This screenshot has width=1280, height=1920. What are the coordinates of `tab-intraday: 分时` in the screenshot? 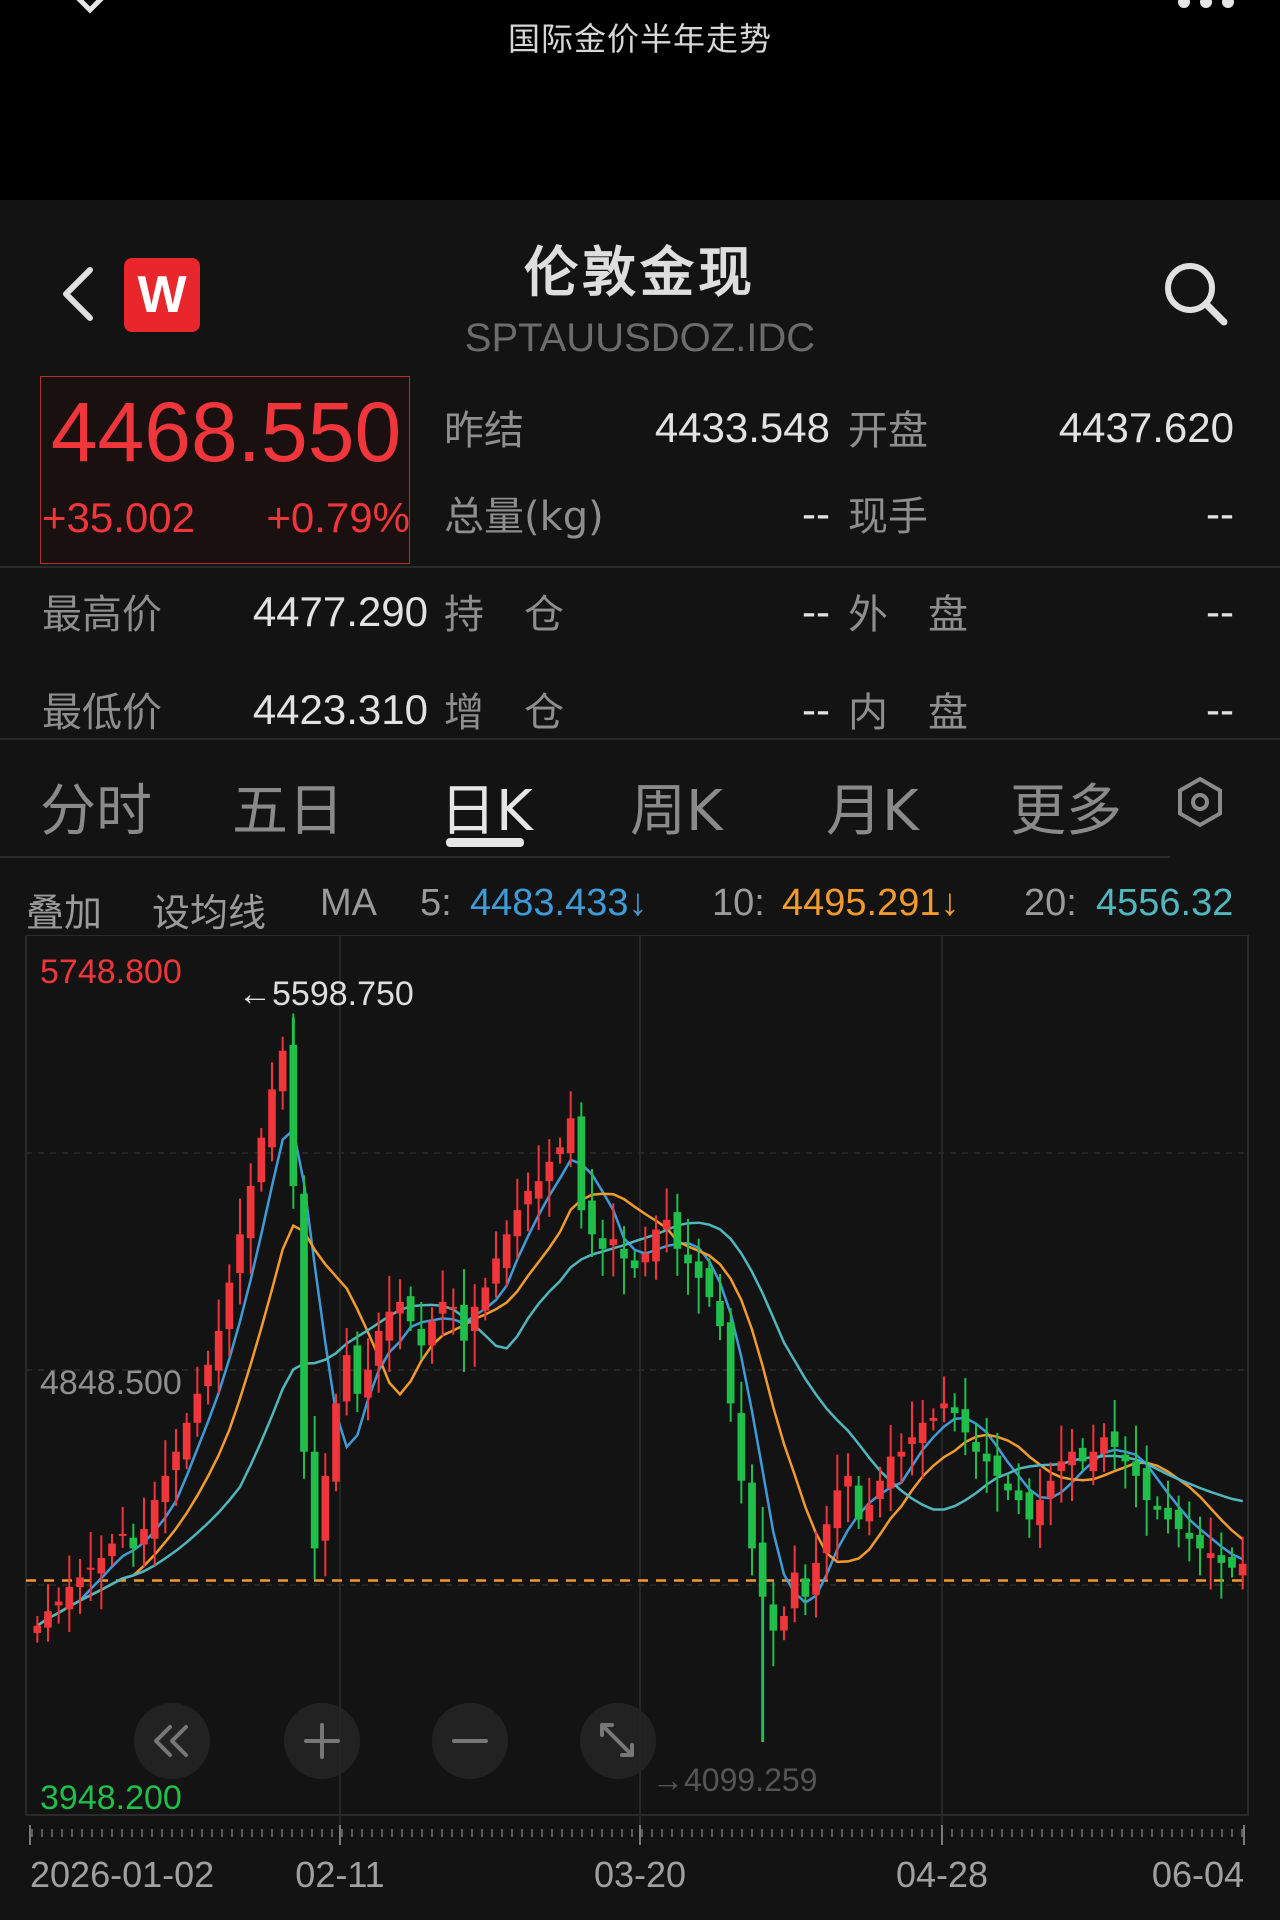 It's located at (96, 806).